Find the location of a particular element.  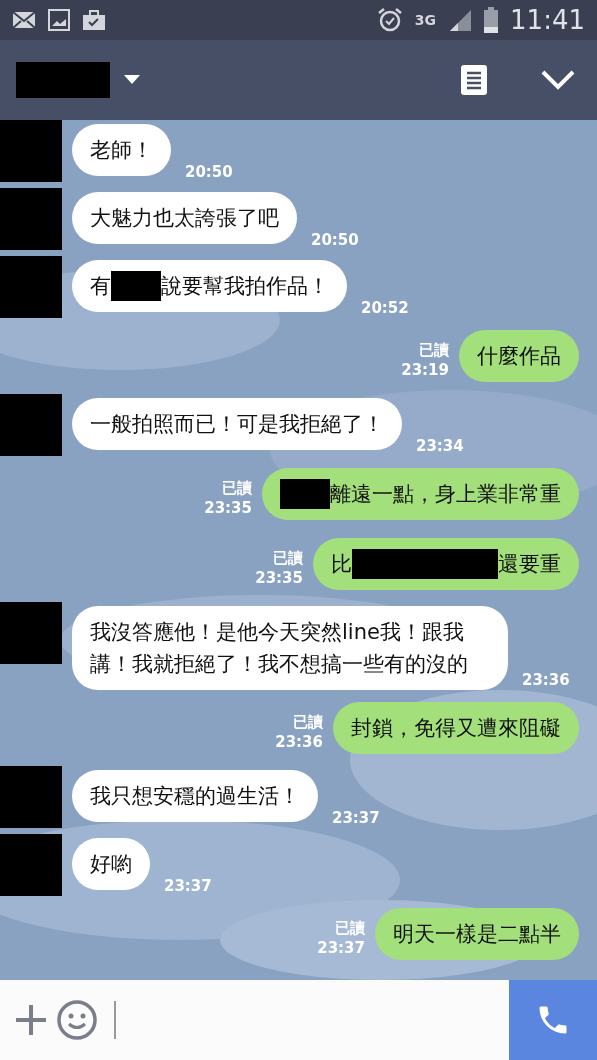

chevron-down-icon is located at coordinates (558, 80).